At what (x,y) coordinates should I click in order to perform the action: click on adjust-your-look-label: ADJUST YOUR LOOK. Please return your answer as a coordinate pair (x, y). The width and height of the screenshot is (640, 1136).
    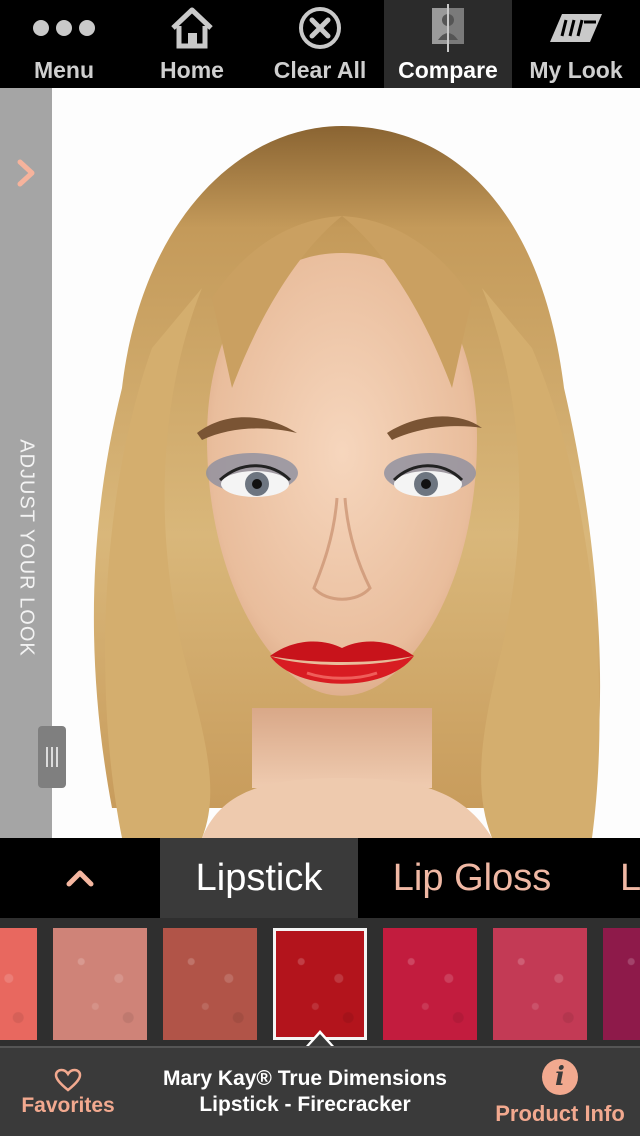
    Looking at the image, I should click on (26, 548).